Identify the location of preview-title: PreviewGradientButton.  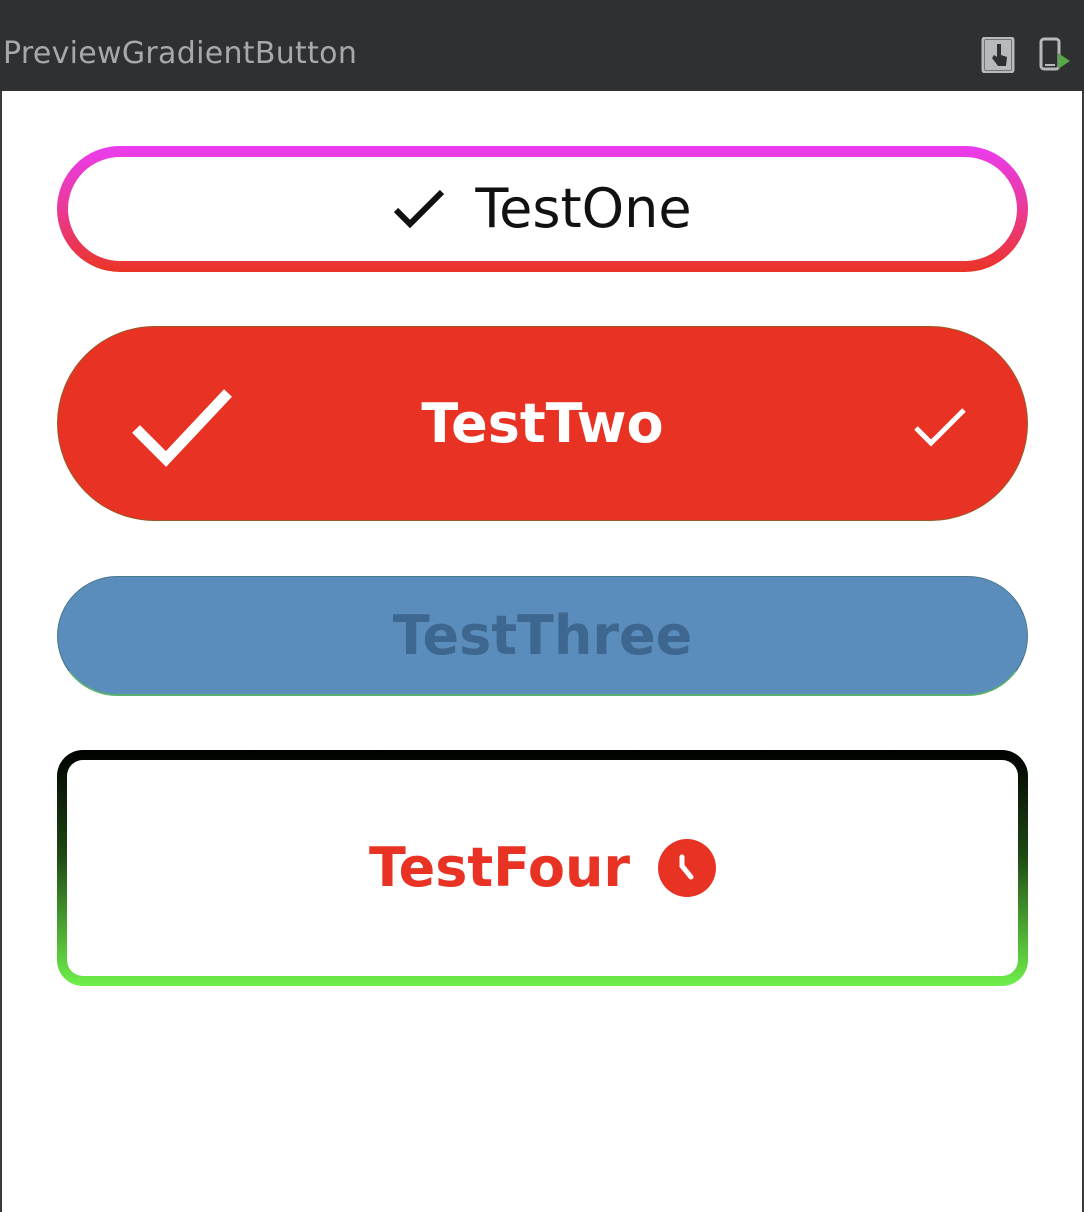
(180, 53).